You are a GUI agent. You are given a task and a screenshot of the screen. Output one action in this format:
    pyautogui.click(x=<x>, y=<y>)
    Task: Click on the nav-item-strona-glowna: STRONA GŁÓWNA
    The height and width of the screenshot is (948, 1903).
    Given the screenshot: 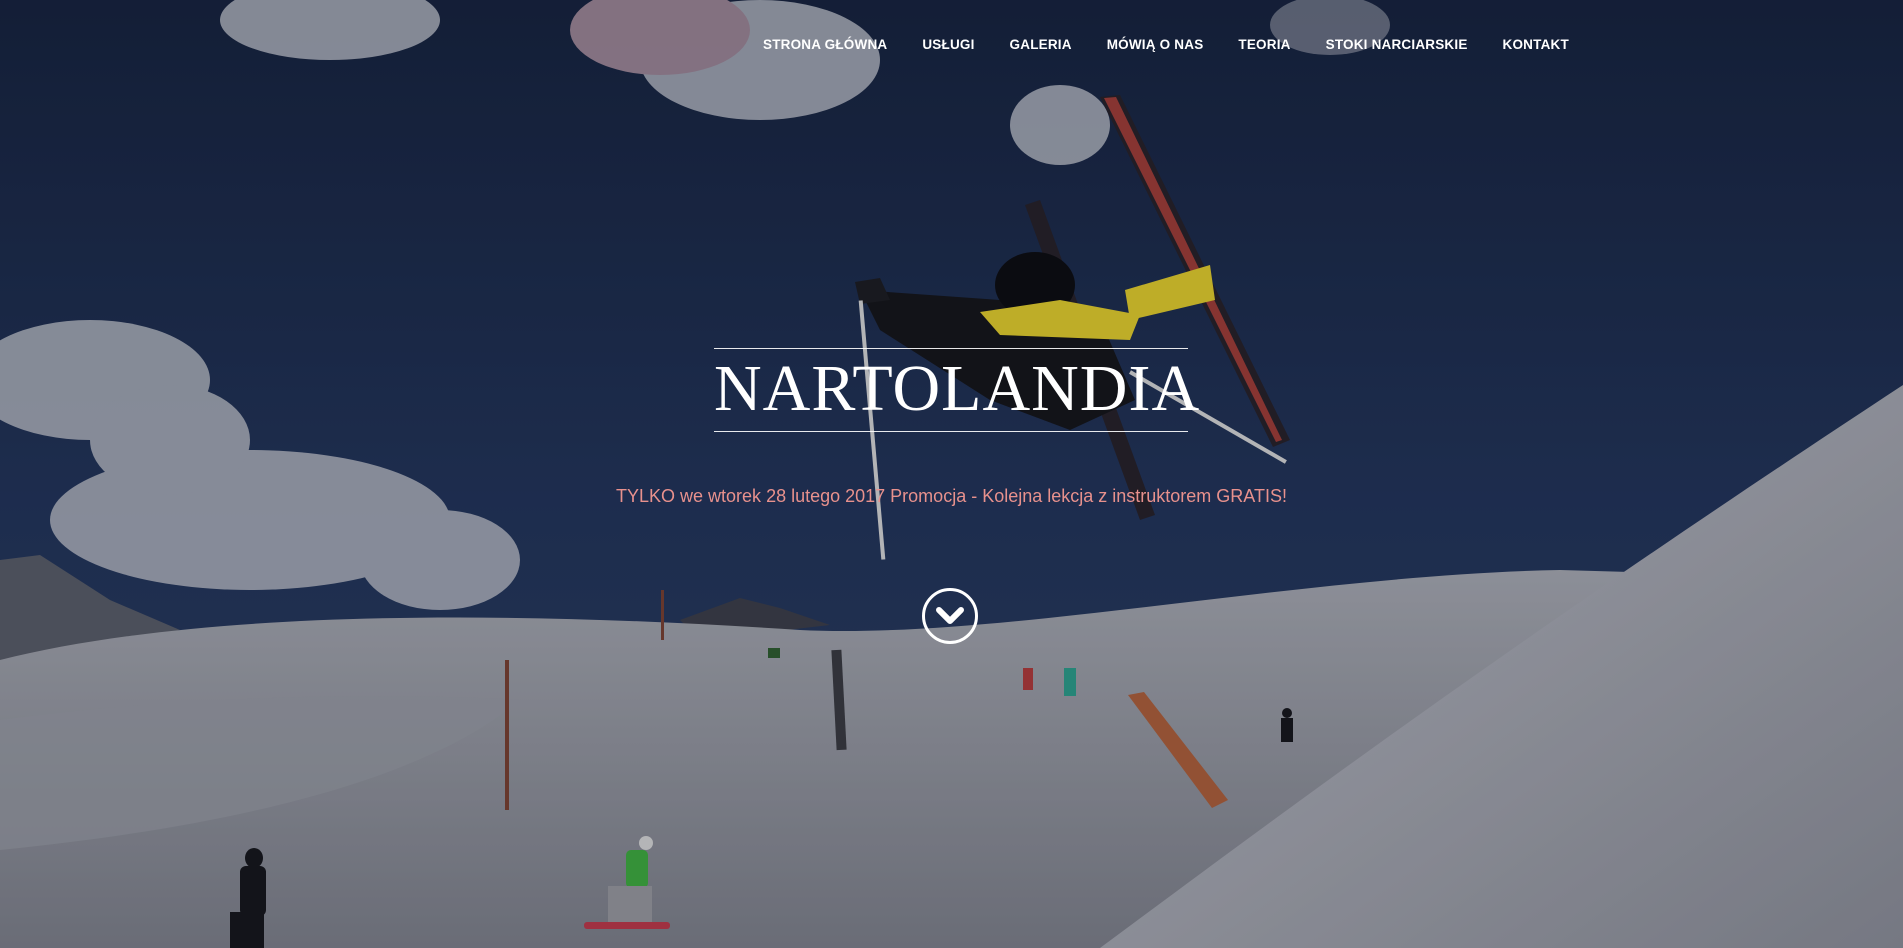 What is the action you would take?
    pyautogui.click(x=825, y=47)
    